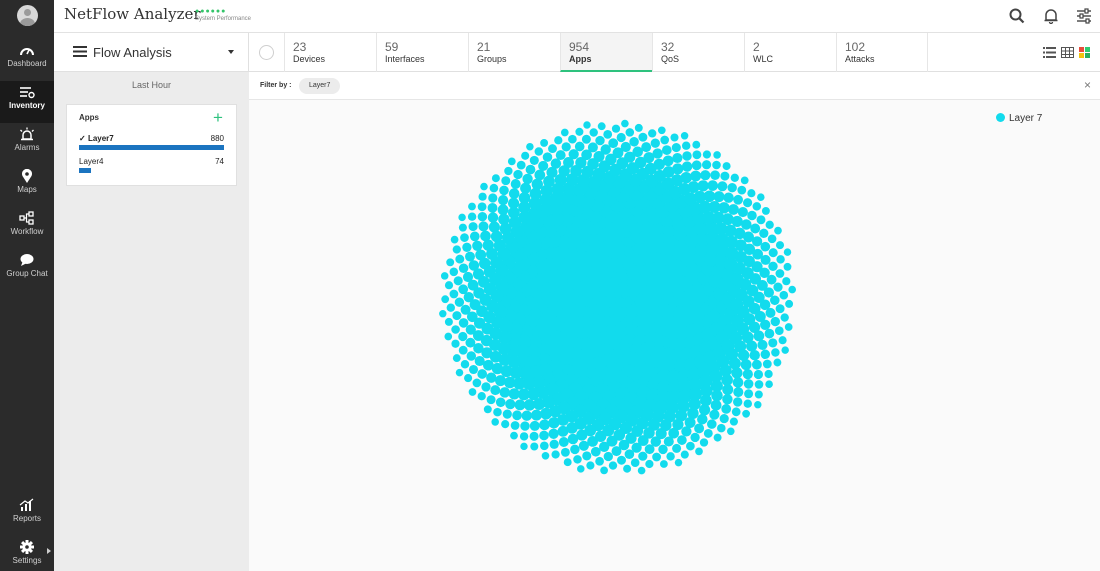 The width and height of the screenshot is (1100, 571). I want to click on nav-item-workflow: Workflow, so click(27, 228).